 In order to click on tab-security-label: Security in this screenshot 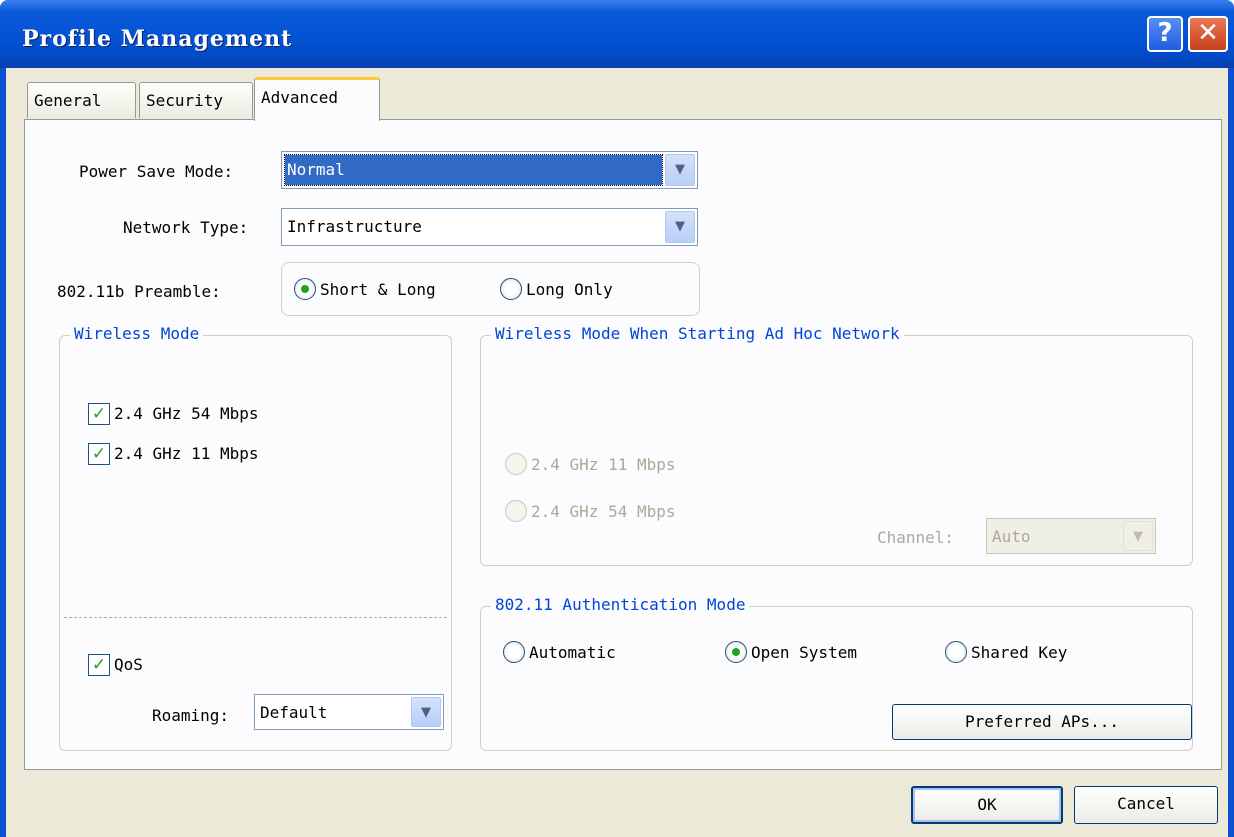, I will do `click(185, 100)`.